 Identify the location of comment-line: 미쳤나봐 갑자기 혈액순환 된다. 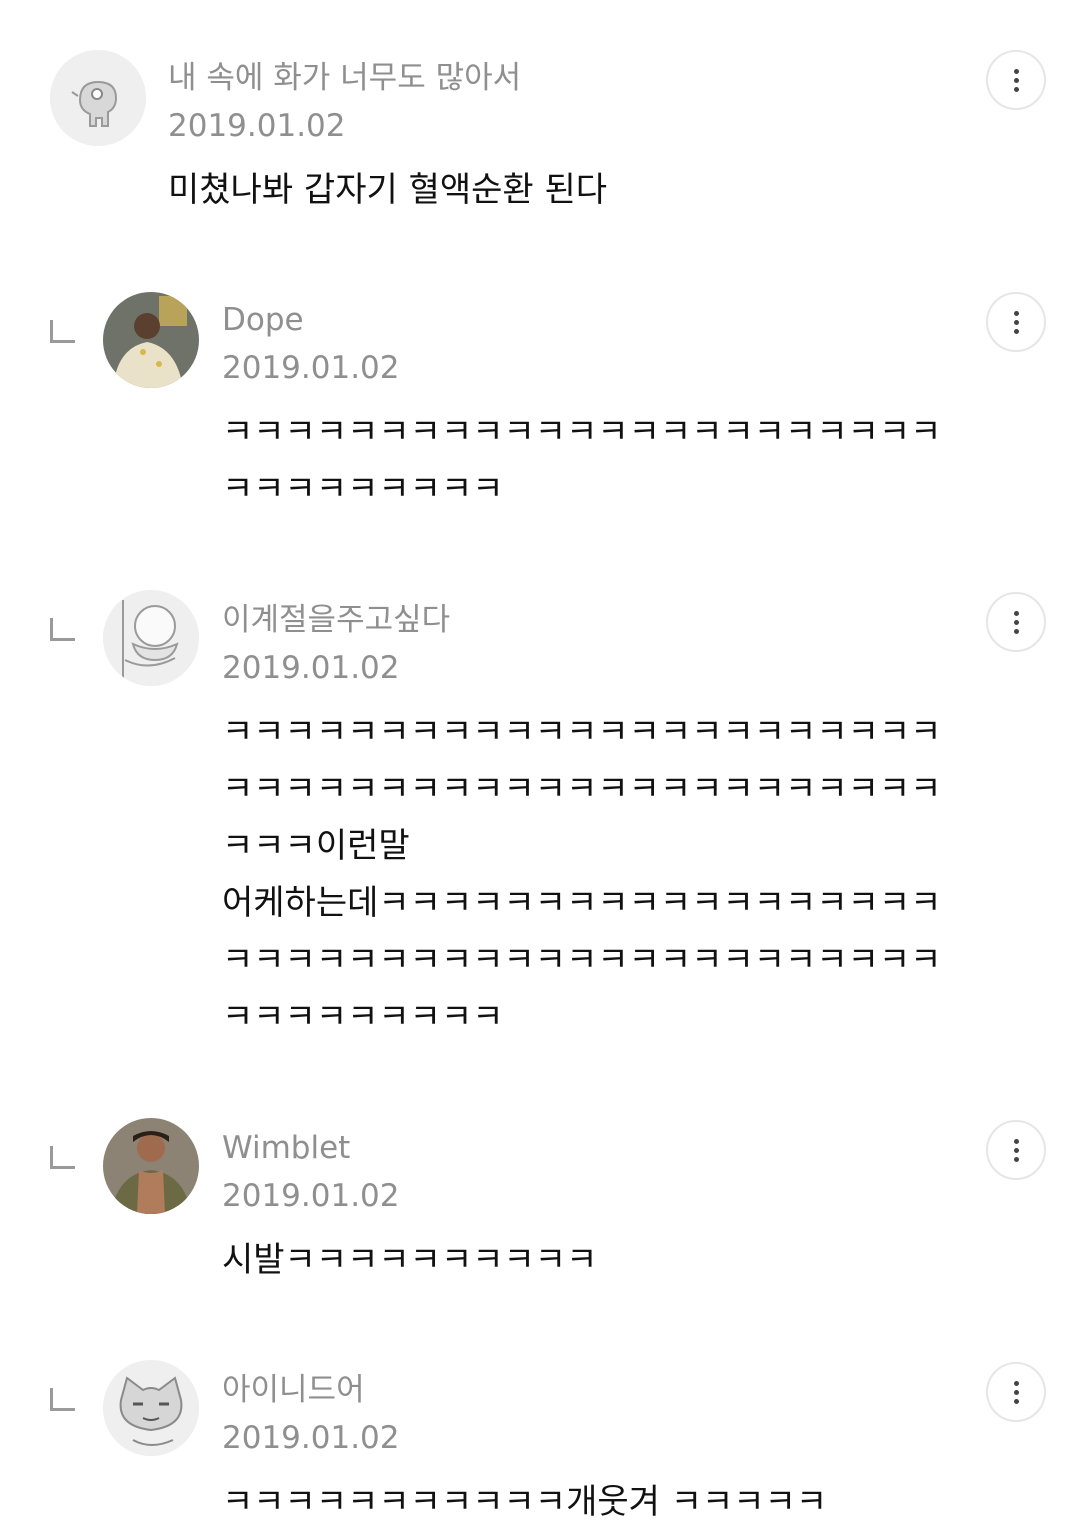
(388, 190).